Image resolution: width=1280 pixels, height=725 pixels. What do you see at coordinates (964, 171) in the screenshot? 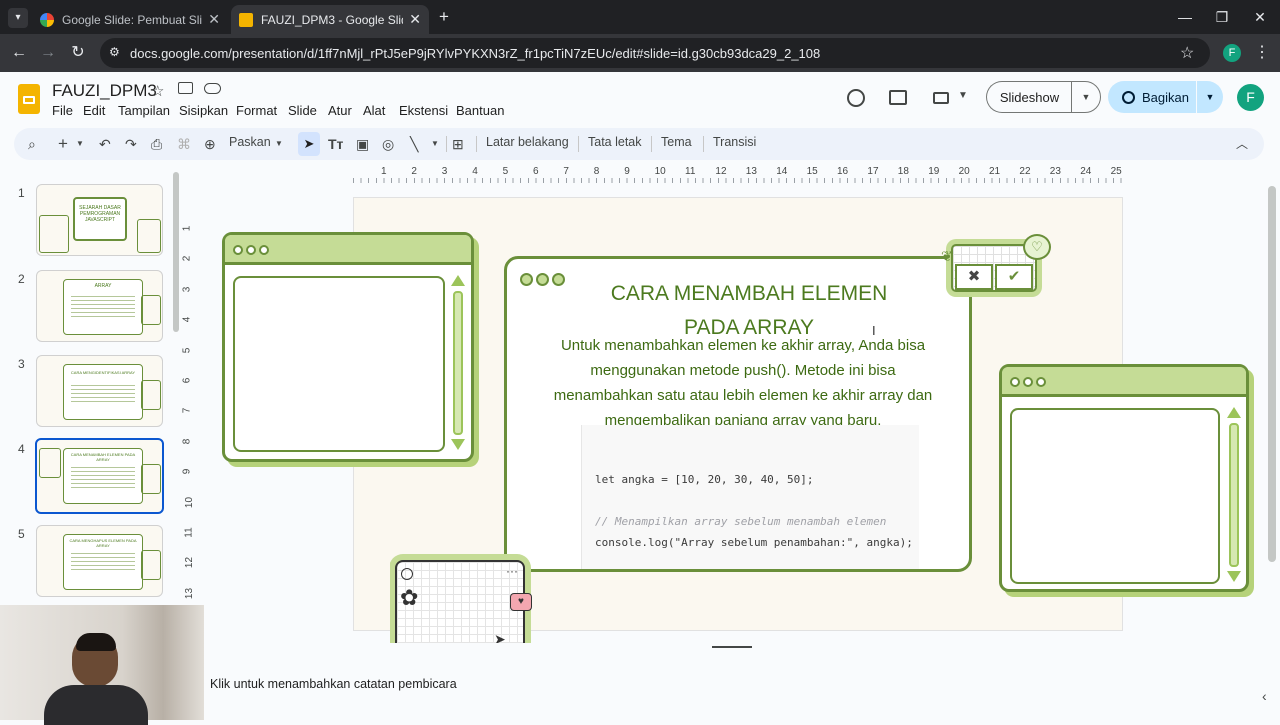
I see `ruler-tick-label: 20` at bounding box center [964, 171].